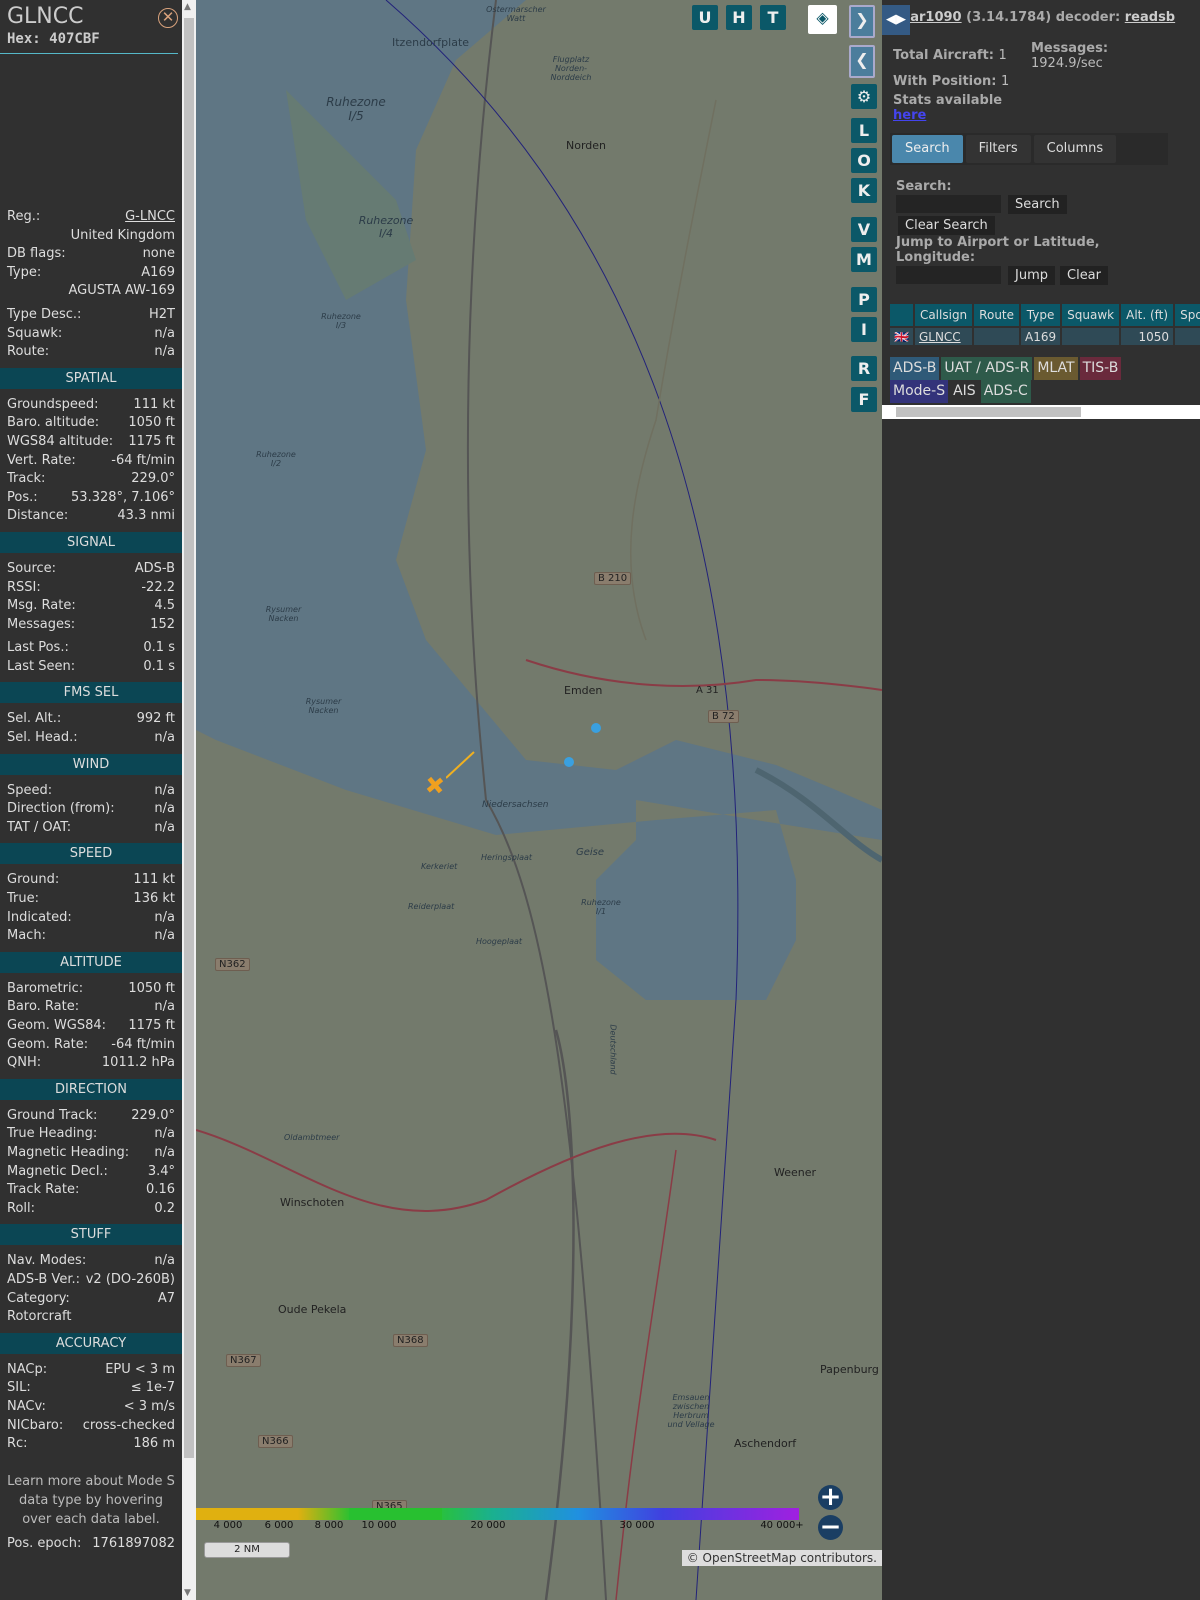 Image resolution: width=1200 pixels, height=1600 pixels. What do you see at coordinates (57, 1025) in the screenshot?
I see `detail-label: Geom. WGS84:` at bounding box center [57, 1025].